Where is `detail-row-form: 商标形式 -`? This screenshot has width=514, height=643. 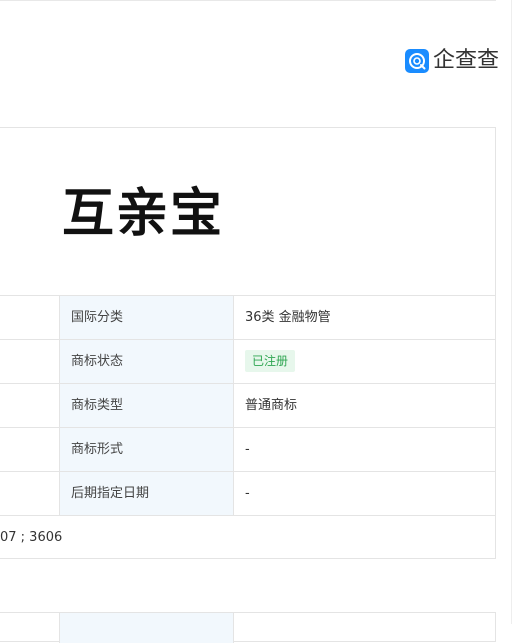 detail-row-form: 商标形式 - is located at coordinates (247, 449).